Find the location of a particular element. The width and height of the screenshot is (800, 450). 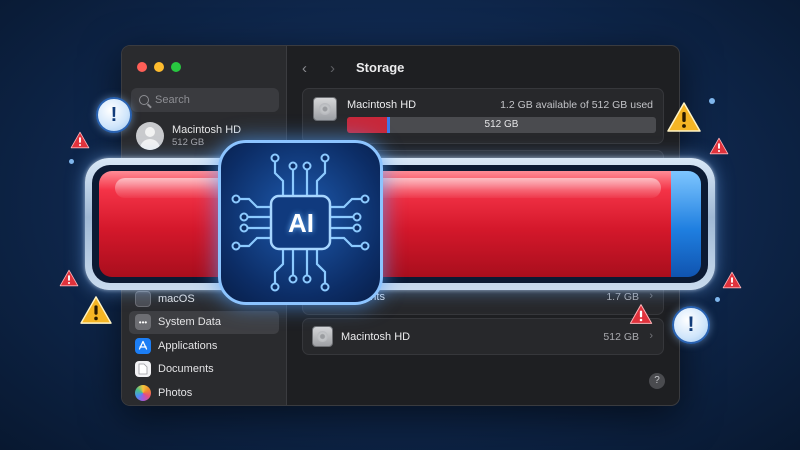

forward-button: › is located at coordinates (332, 68).